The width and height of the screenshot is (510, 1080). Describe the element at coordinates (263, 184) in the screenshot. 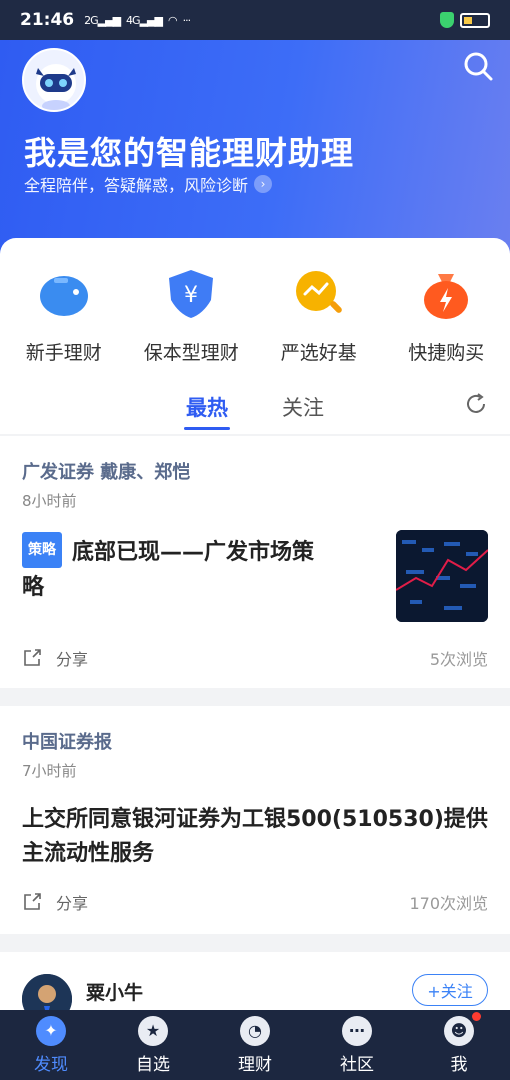

I see `chevron-right-icon: ›` at that location.